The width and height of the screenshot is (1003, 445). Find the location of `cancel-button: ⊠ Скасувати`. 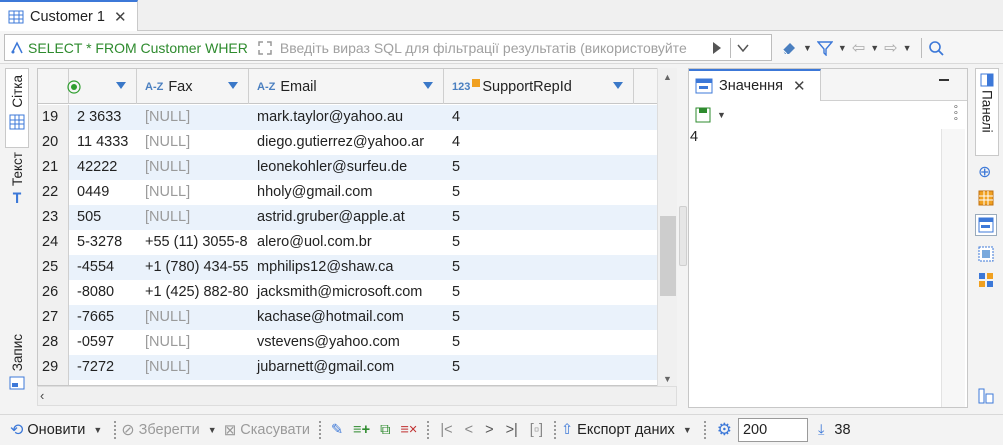

cancel-button: ⊠ Скасувати is located at coordinates (267, 430).